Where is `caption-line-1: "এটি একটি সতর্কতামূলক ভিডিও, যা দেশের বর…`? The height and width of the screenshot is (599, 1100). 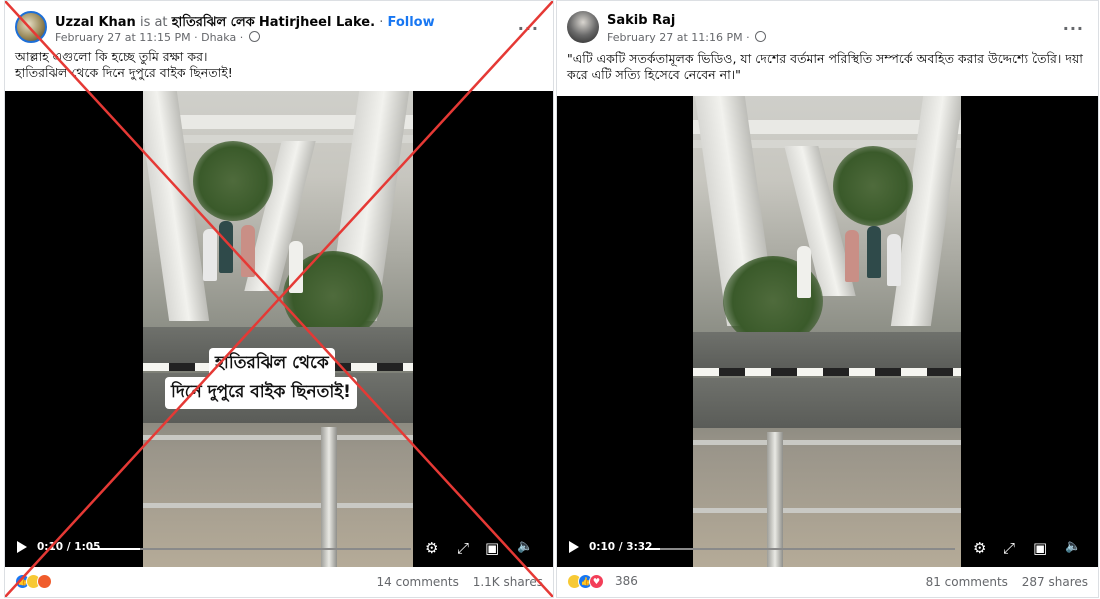
caption-line-1: "এটি একটি সতর্কতামূলক ভিডিও, যা দেশের বর… is located at coordinates (825, 58).